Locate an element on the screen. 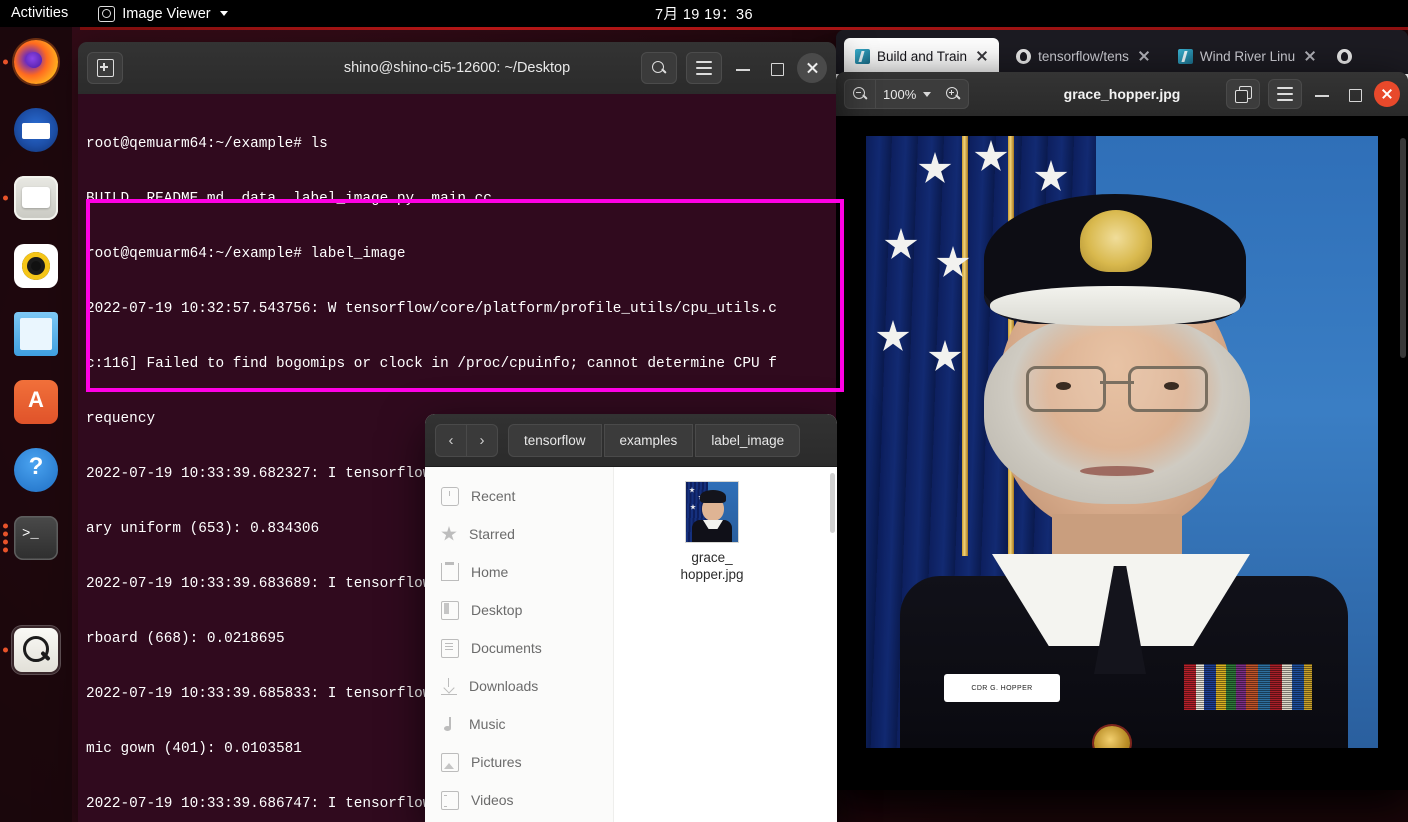 The image size is (1408, 822). help-icon is located at coordinates (36, 470).